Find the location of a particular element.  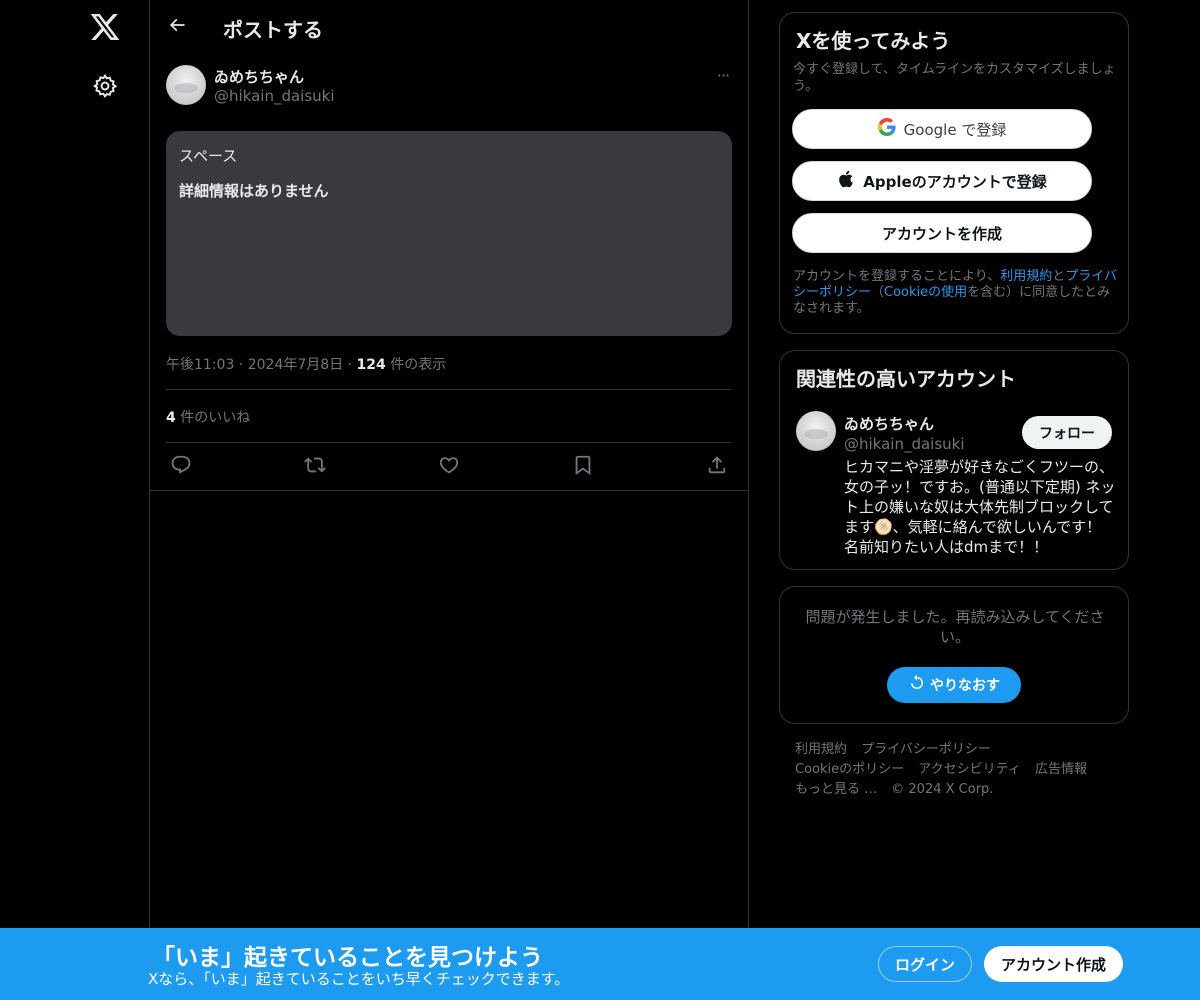

left-nav is located at coordinates (75, 500).